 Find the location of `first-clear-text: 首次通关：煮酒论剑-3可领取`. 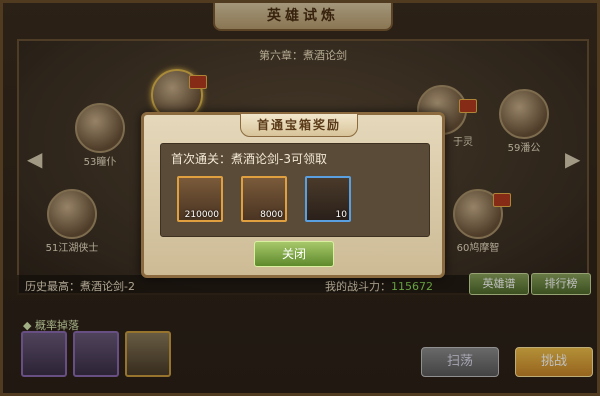

first-clear-text: 首次通关：煮酒论剑-3可领取 is located at coordinates (249, 159).